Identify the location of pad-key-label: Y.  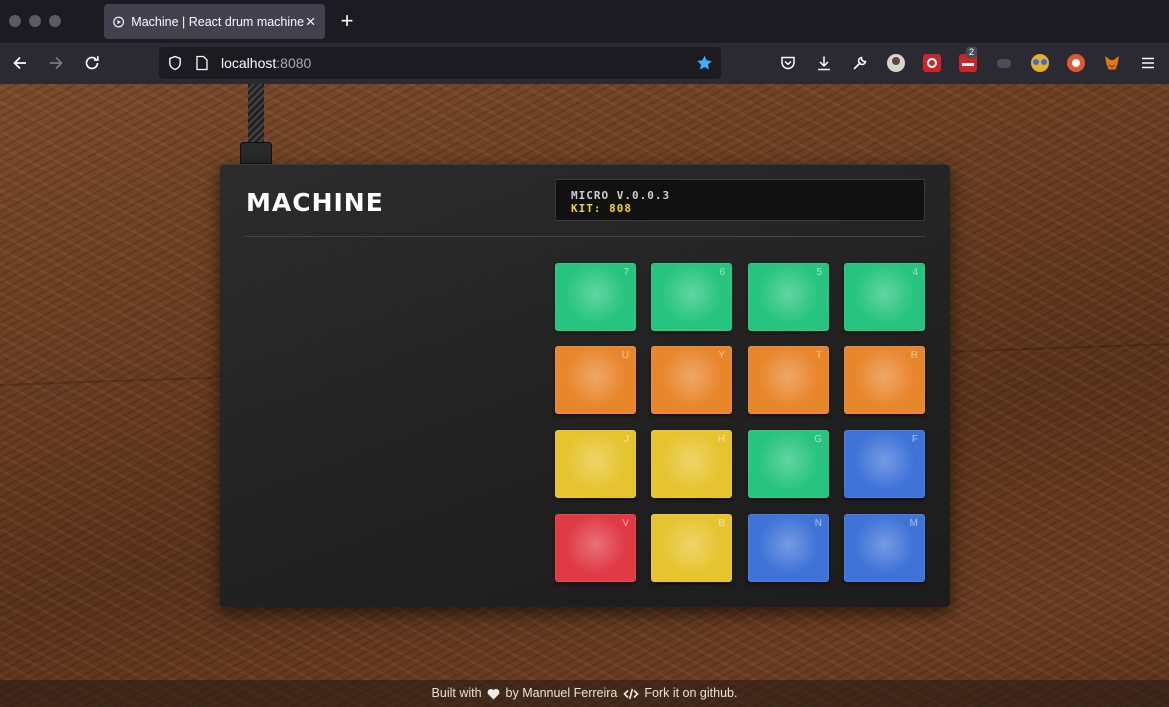
(721, 355).